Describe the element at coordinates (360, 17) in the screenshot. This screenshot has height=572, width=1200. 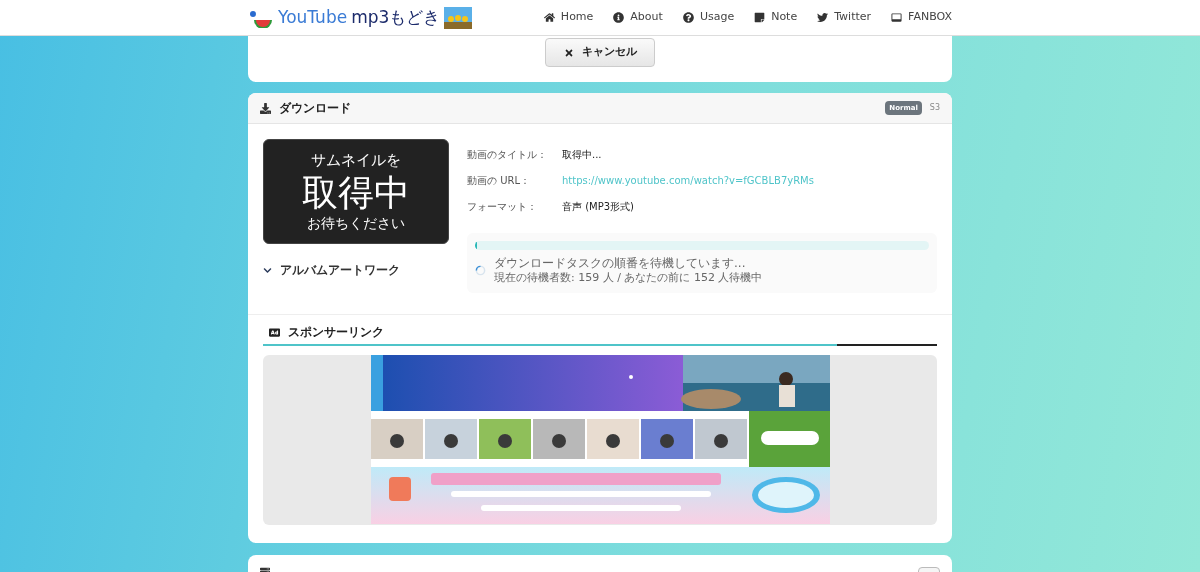
I see `site-logo: YouTube mp3もどき` at that location.